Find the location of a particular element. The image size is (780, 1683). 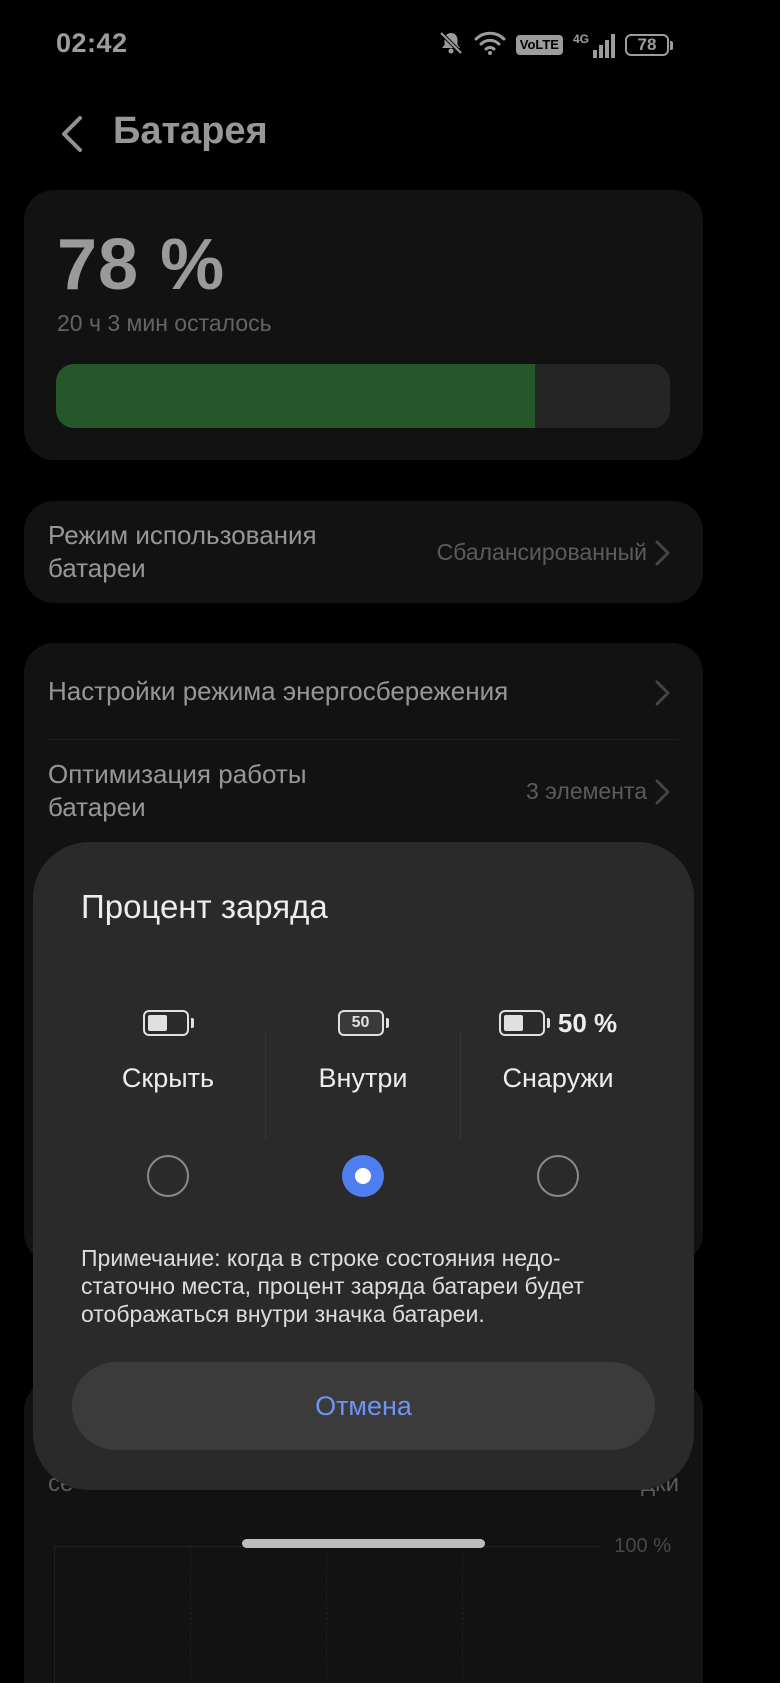

option-hide: Скрыть is located at coordinates (168, 1102).